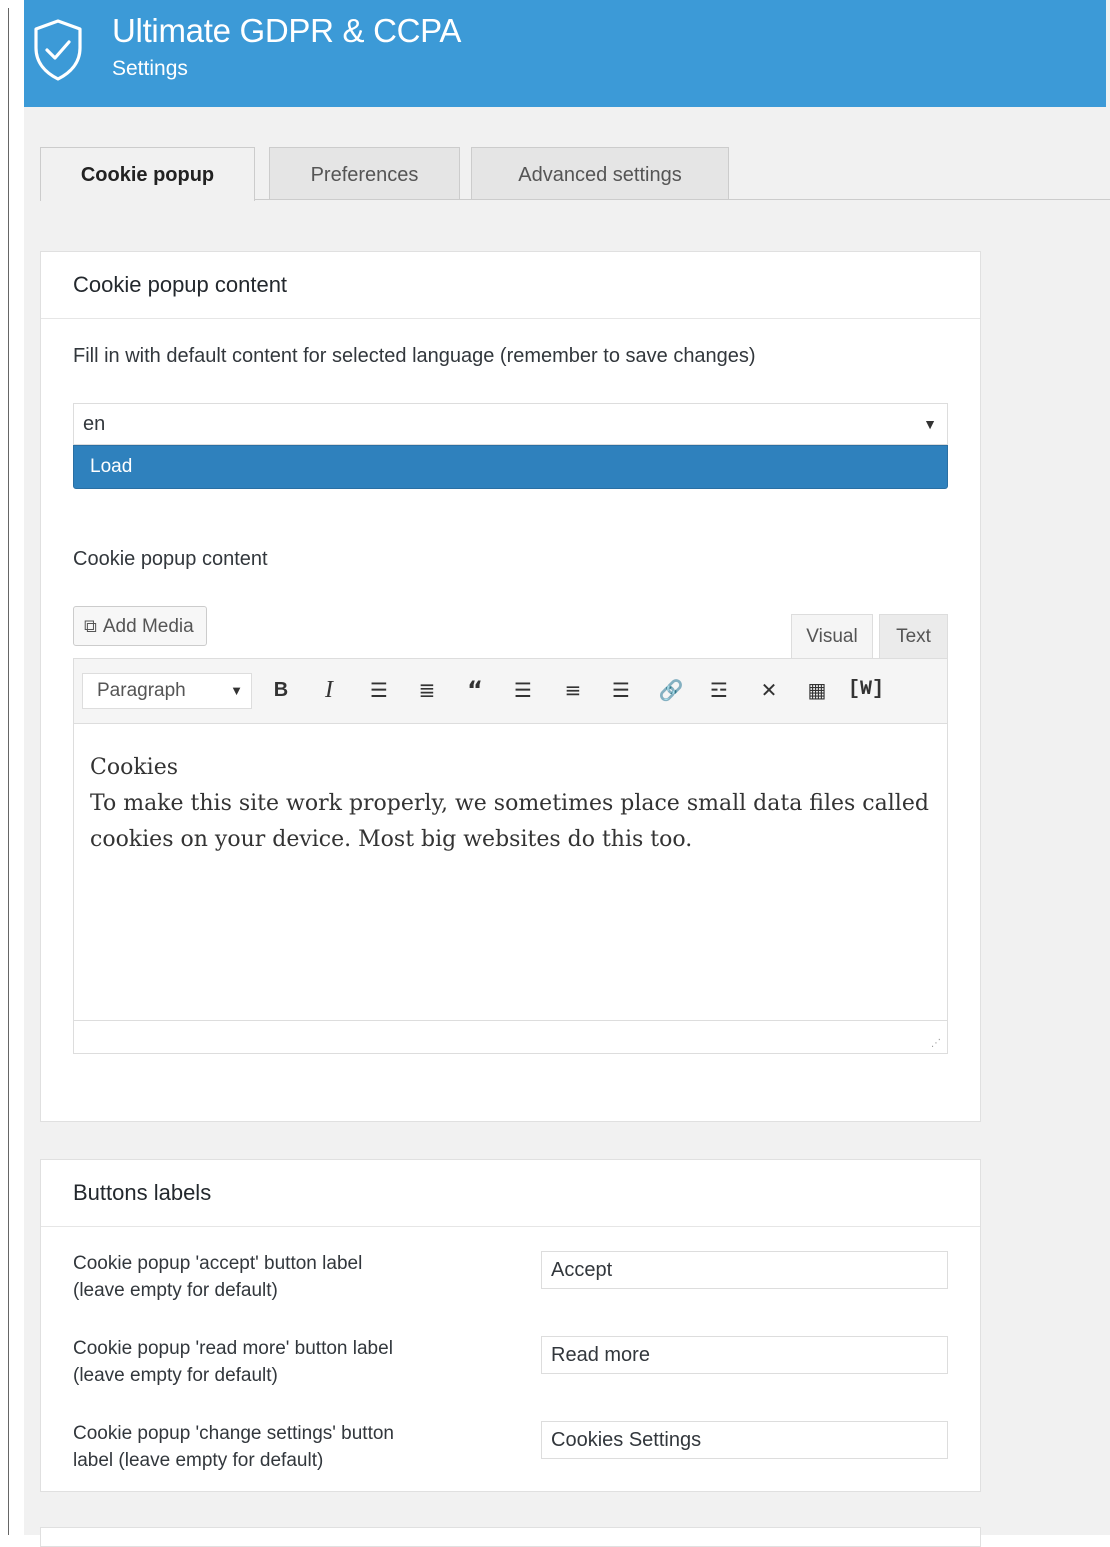 This screenshot has height=1547, width=1110. What do you see at coordinates (427, 690) in the screenshot?
I see `numbered-list-icon: ≣` at bounding box center [427, 690].